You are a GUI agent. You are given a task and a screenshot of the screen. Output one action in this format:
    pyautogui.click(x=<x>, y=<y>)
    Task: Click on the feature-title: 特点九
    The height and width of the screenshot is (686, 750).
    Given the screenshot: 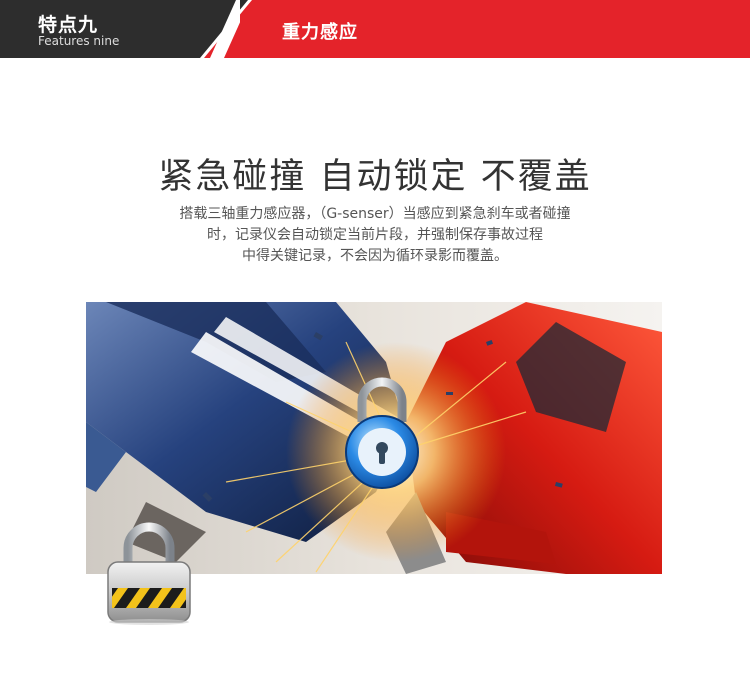 What is the action you would take?
    pyautogui.click(x=68, y=25)
    